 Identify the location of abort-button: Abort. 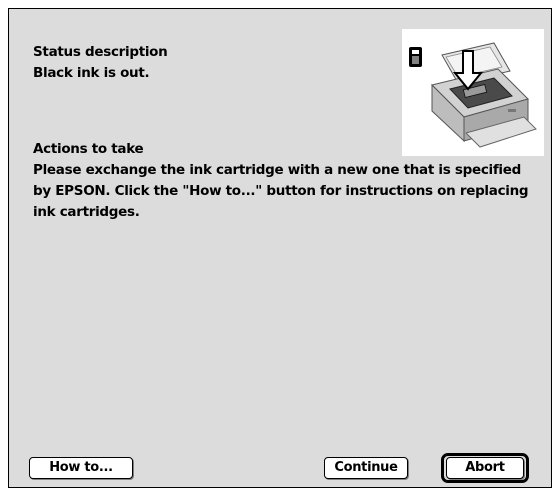
(485, 468).